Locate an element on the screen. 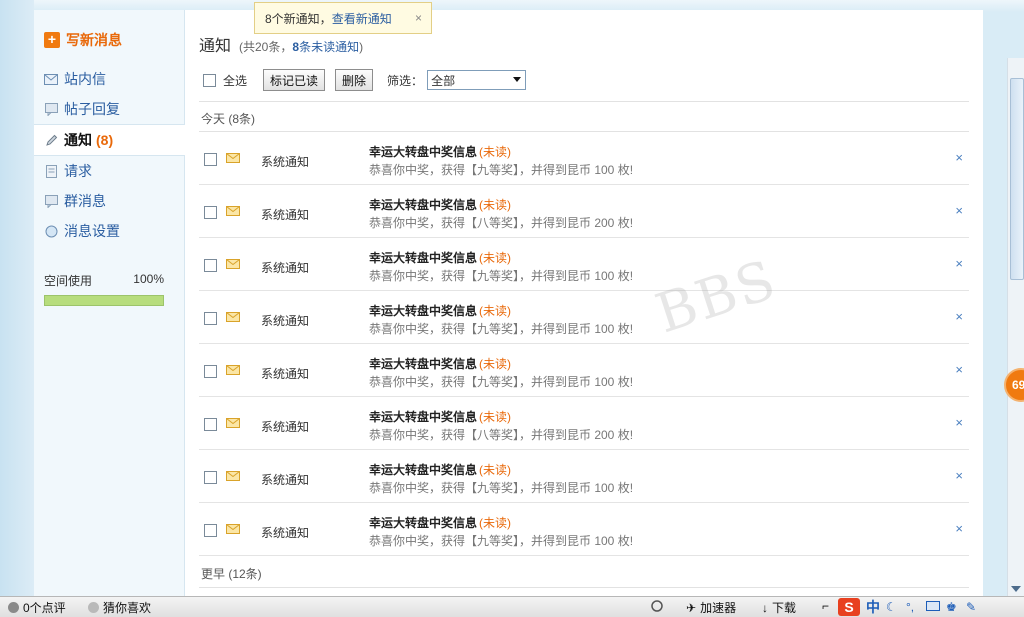 The width and height of the screenshot is (1024, 617). compose-message-button: + 写新消息 is located at coordinates (83, 40).